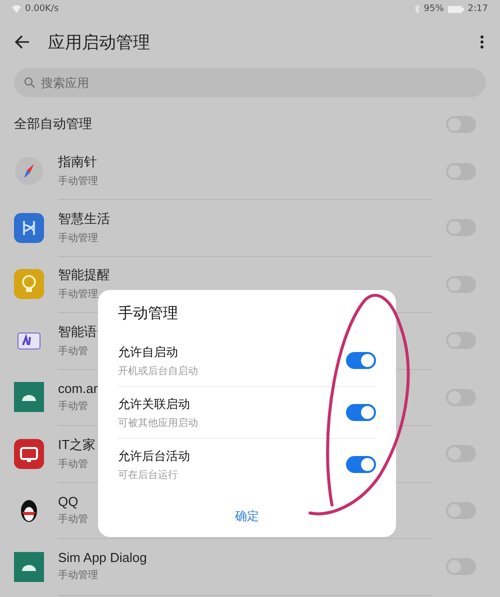 This screenshot has width=500, height=597. Describe the element at coordinates (68, 501) in the screenshot. I see `app-name: QQ` at that location.